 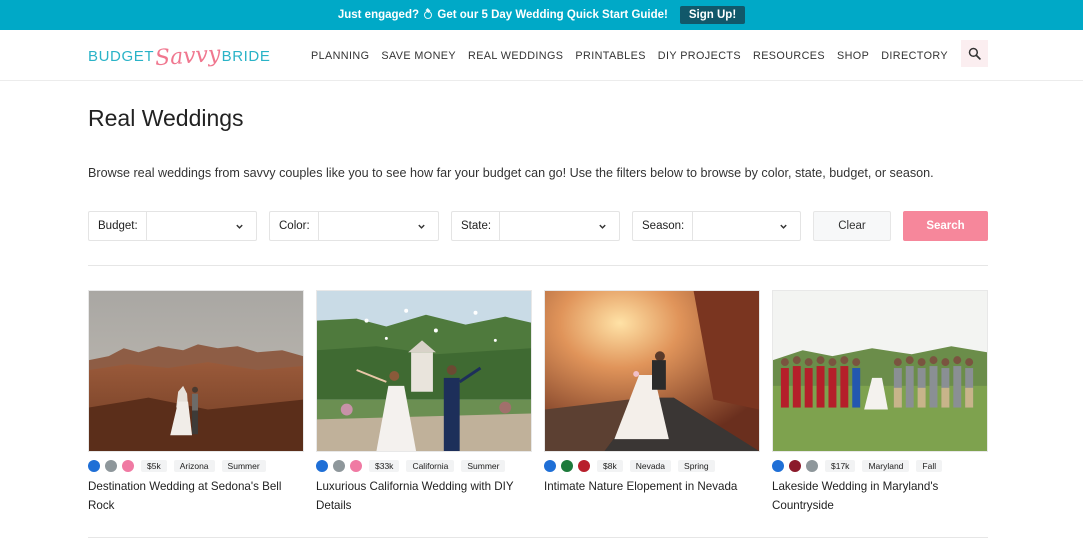 I want to click on card-meta: $5k Arizona Summer, so click(x=196, y=466).